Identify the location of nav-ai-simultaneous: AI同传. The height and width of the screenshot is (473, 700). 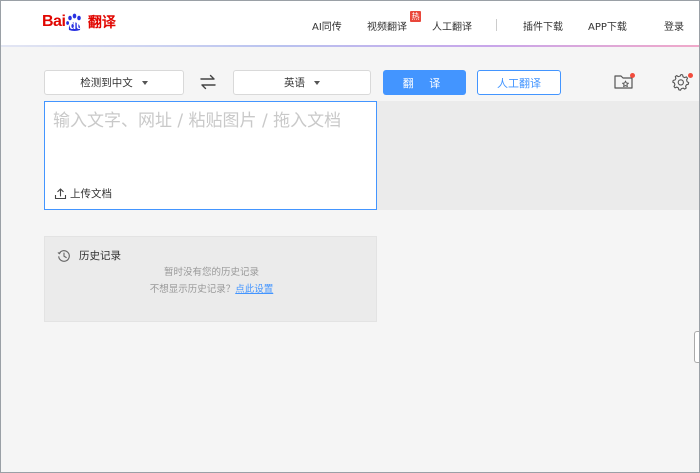
(327, 25).